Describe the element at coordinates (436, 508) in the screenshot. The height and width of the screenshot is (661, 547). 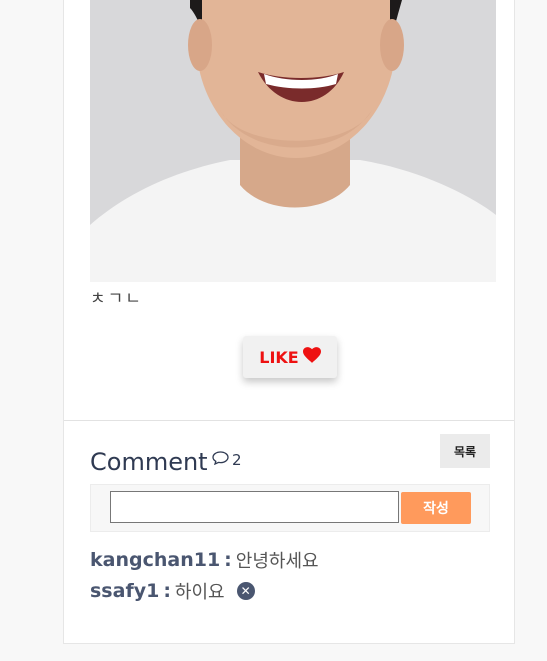
I see `submit-comment-button: 작성` at that location.